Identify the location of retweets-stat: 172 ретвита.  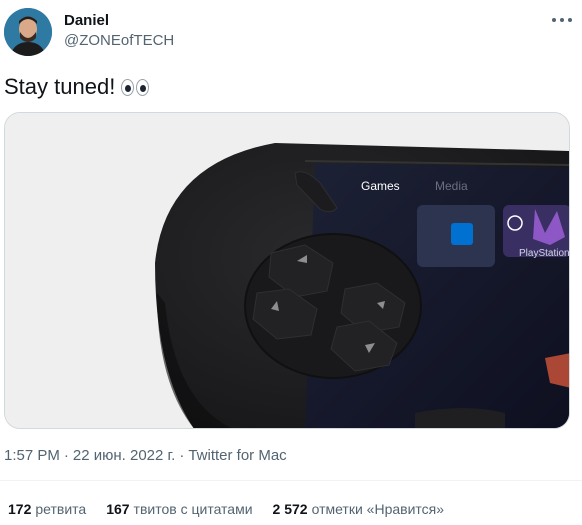
(47, 509).